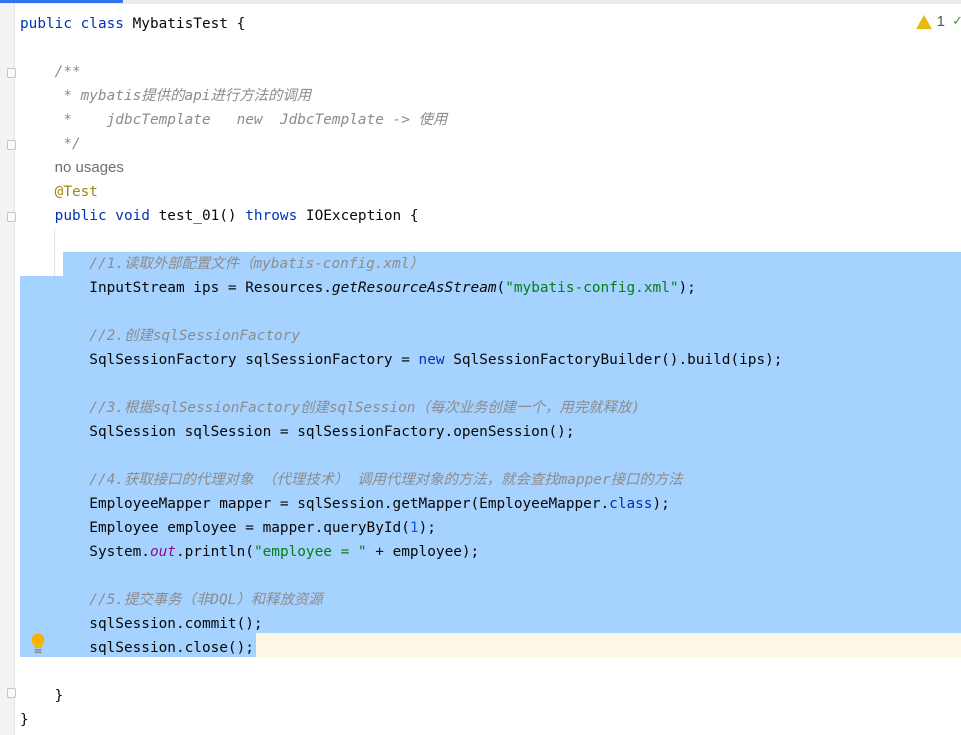 Image resolution: width=961 pixels, height=735 pixels. I want to click on code-token: MybatisTest {, so click(189, 24).